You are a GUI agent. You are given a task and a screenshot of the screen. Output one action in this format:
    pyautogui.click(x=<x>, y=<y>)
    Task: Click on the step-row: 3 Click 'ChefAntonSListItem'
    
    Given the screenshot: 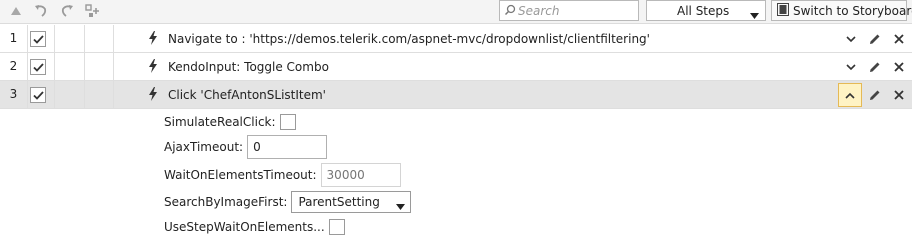 What is the action you would take?
    pyautogui.click(x=456, y=95)
    